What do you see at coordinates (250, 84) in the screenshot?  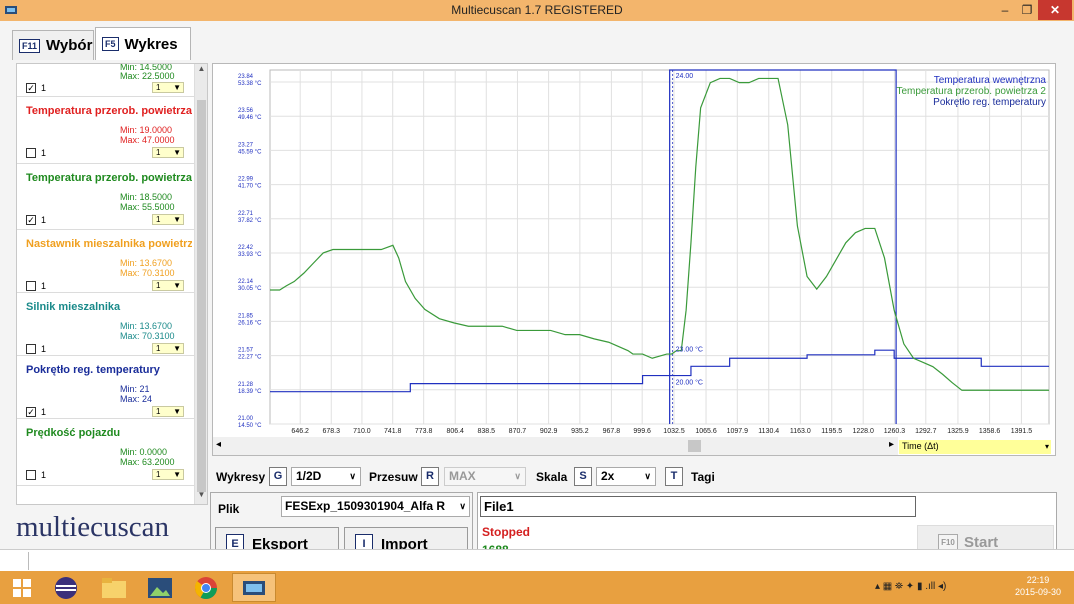 I see `y-tick-label-green: 53.38 °C` at bounding box center [250, 84].